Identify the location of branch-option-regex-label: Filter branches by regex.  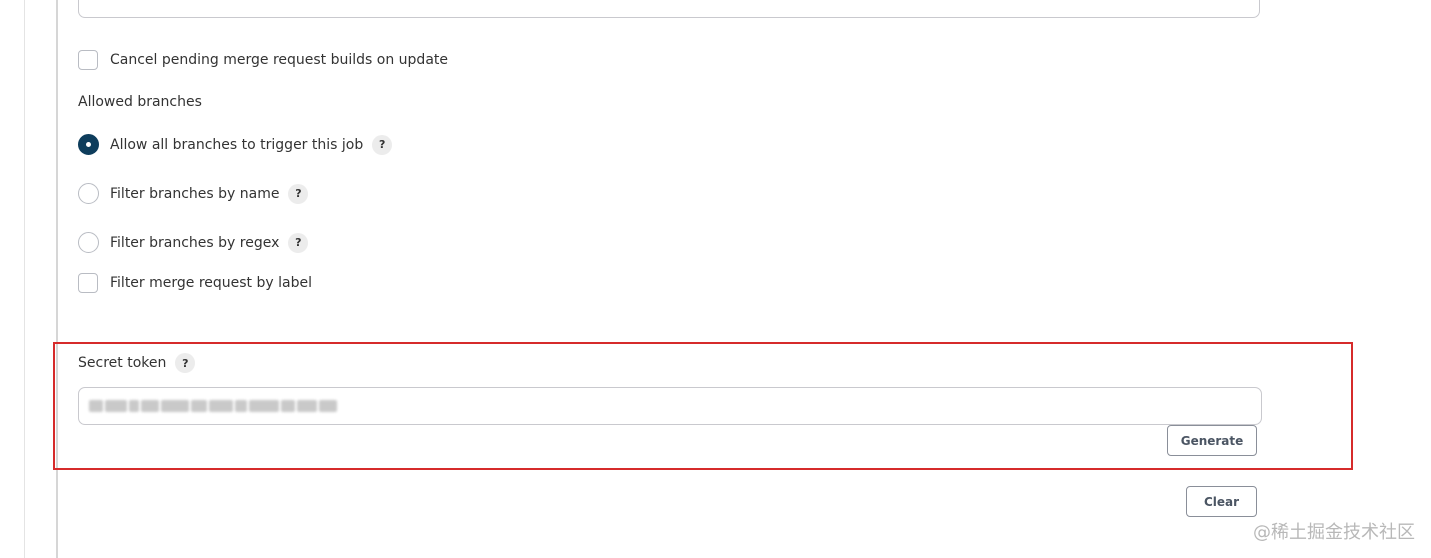
(195, 242).